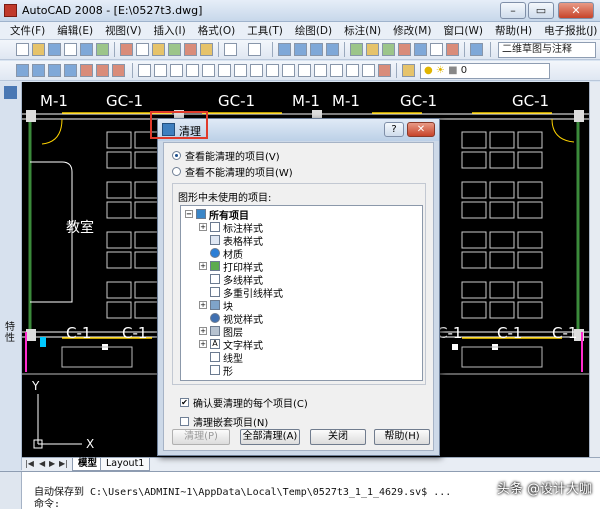 The image size is (600, 509). Describe the element at coordinates (75, 30) in the screenshot. I see `menu-edit: 编辑(E)` at that location.